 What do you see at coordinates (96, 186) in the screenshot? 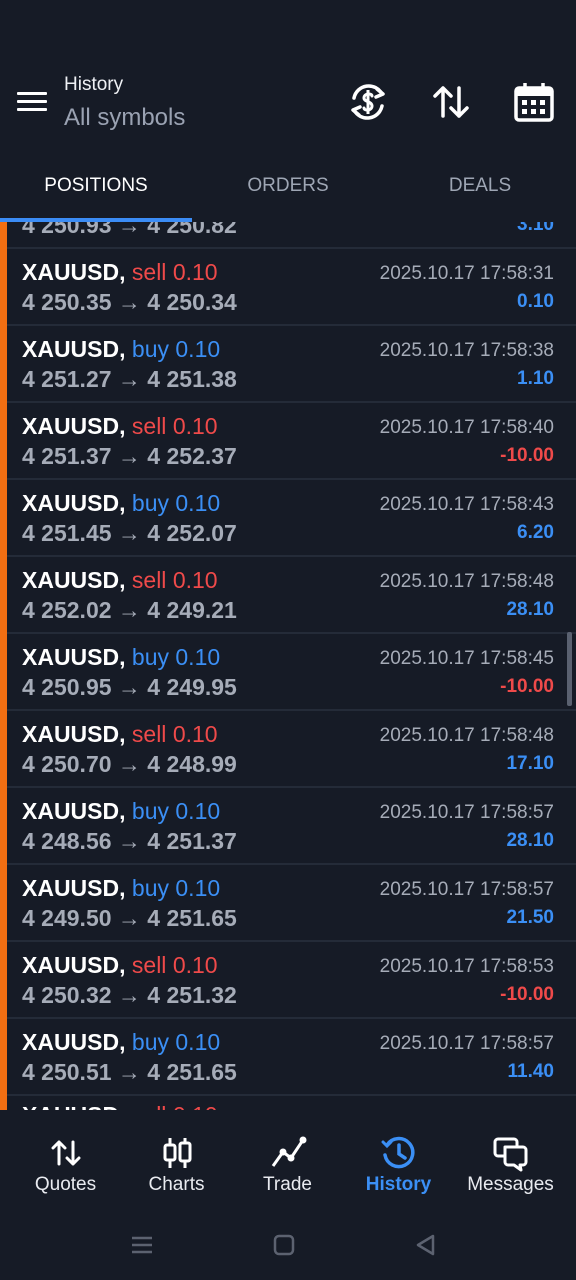
I see `tab-positions: POSITIONS` at bounding box center [96, 186].